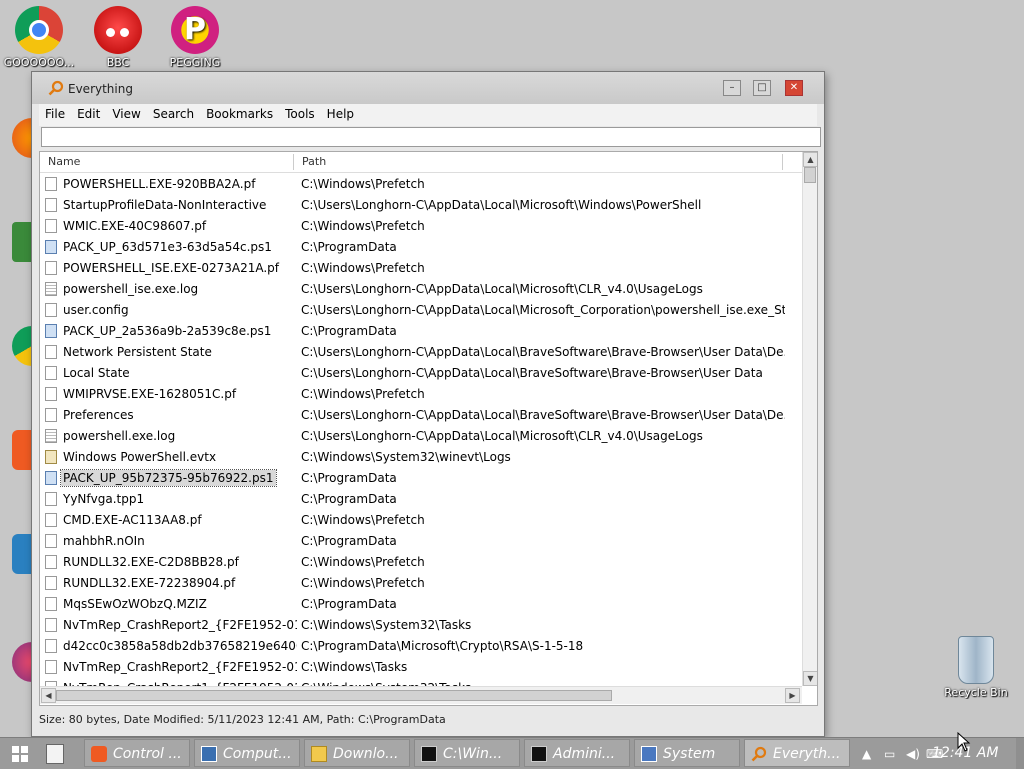 Image resolution: width=1024 pixels, height=769 pixels. What do you see at coordinates (118, 37) in the screenshot?
I see `desktop-icon-bbc: BBC` at bounding box center [118, 37].